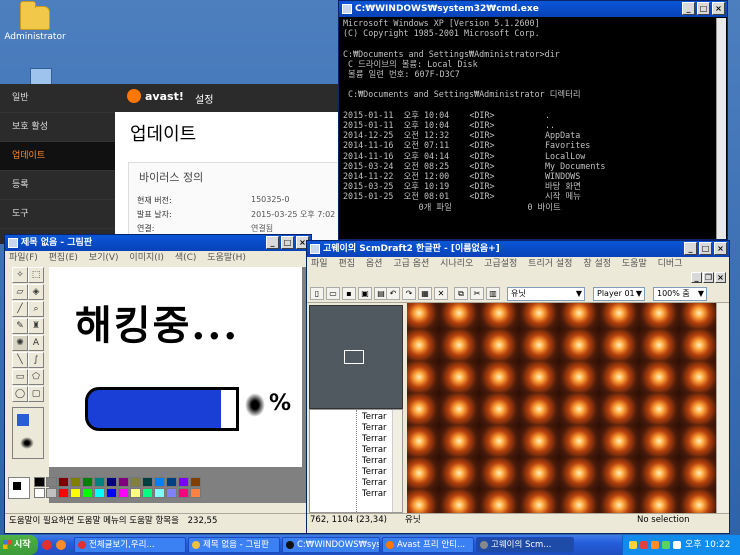  What do you see at coordinates (57, 127) in the screenshot?
I see `avast-menu-protection: 보호 활성` at bounding box center [57, 127].